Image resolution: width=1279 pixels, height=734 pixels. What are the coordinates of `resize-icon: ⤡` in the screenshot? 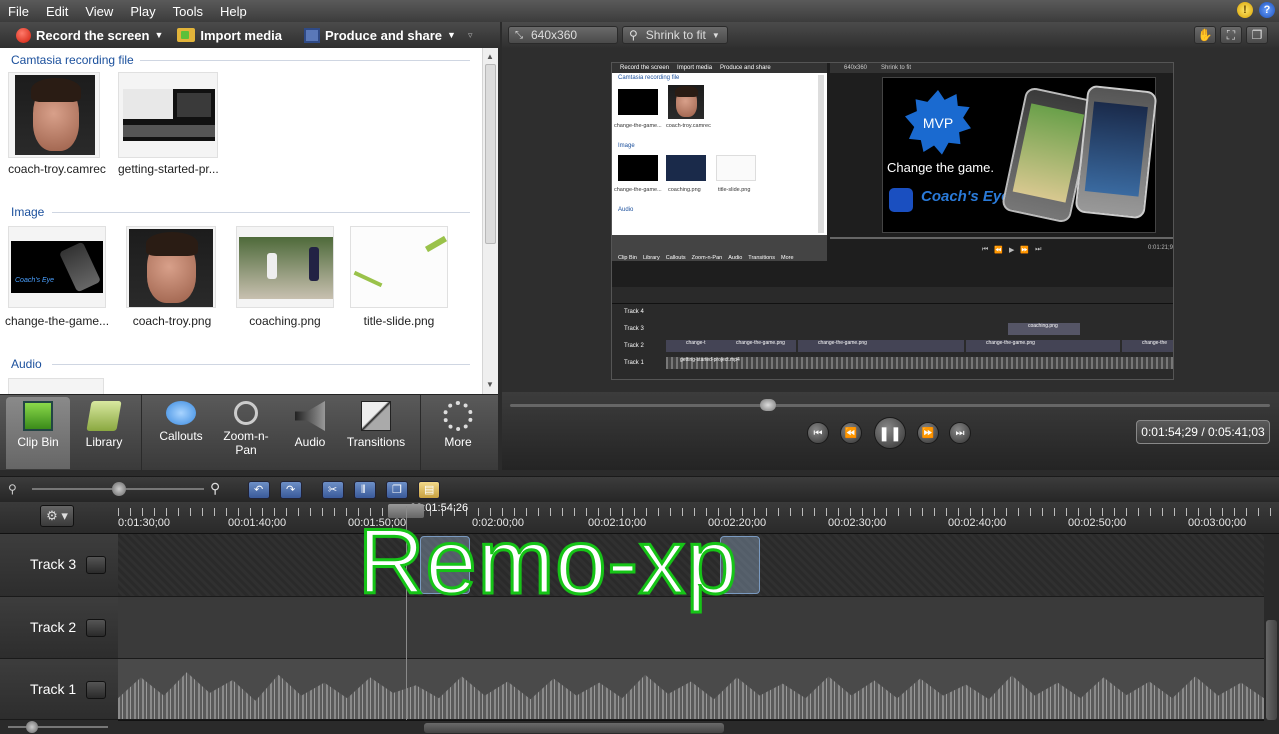 It's located at (519, 35).